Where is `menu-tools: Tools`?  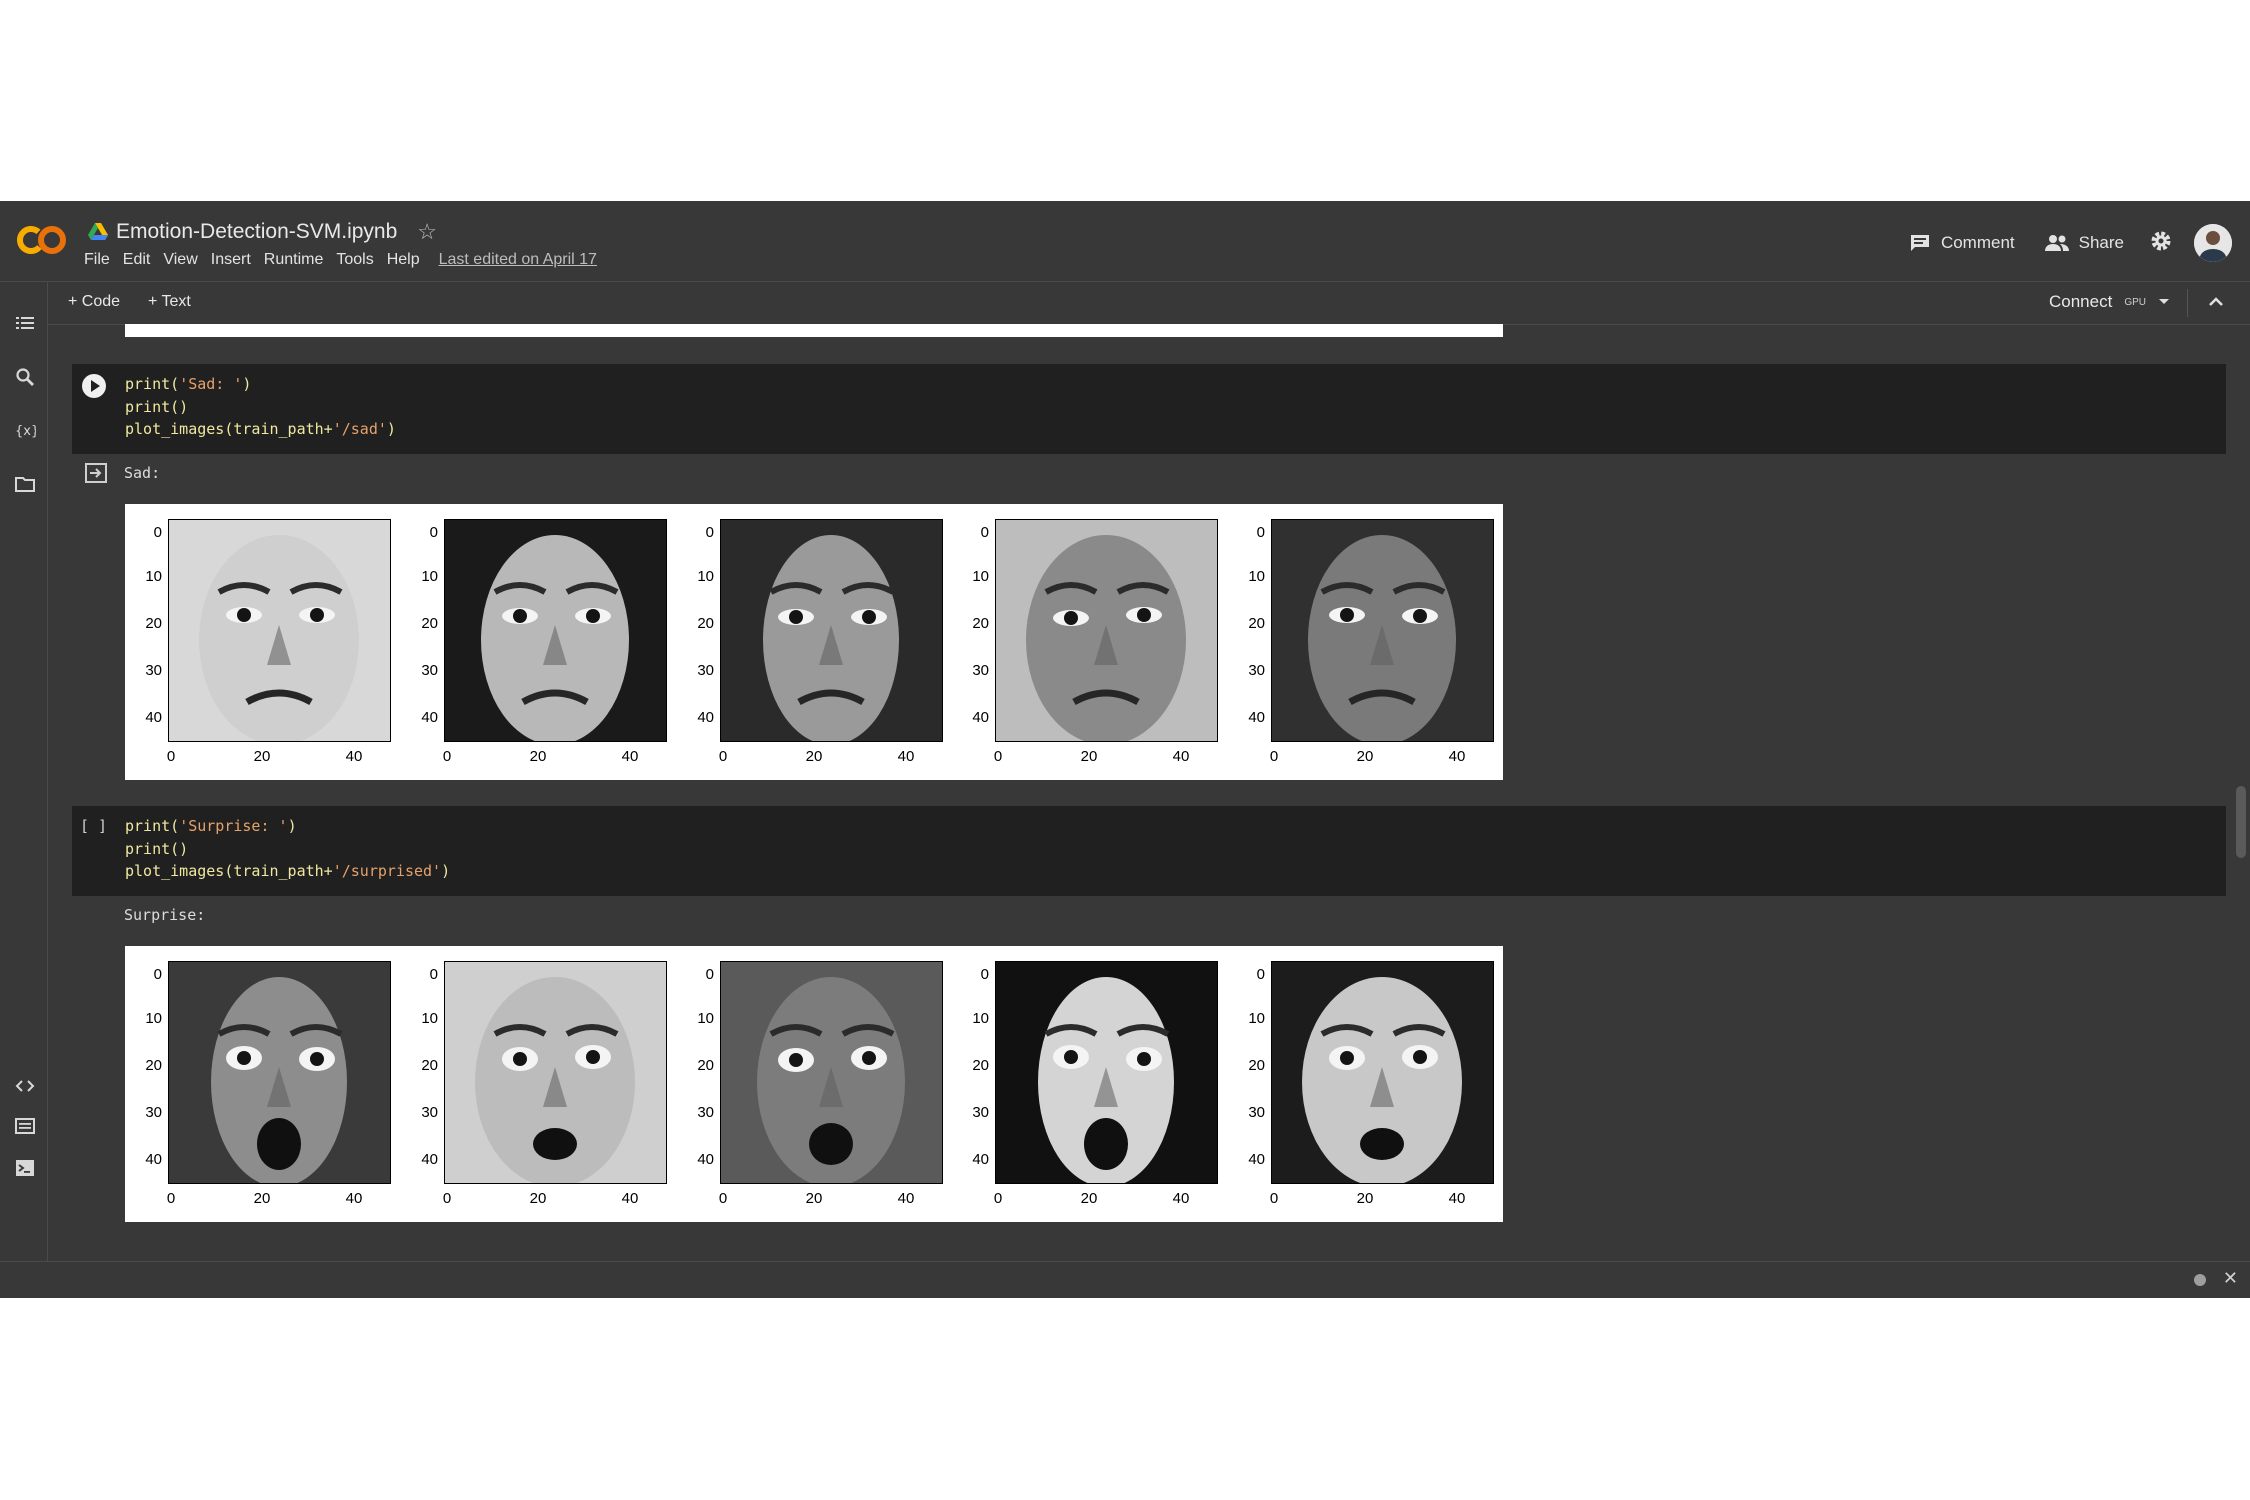 menu-tools: Tools is located at coordinates (354, 260).